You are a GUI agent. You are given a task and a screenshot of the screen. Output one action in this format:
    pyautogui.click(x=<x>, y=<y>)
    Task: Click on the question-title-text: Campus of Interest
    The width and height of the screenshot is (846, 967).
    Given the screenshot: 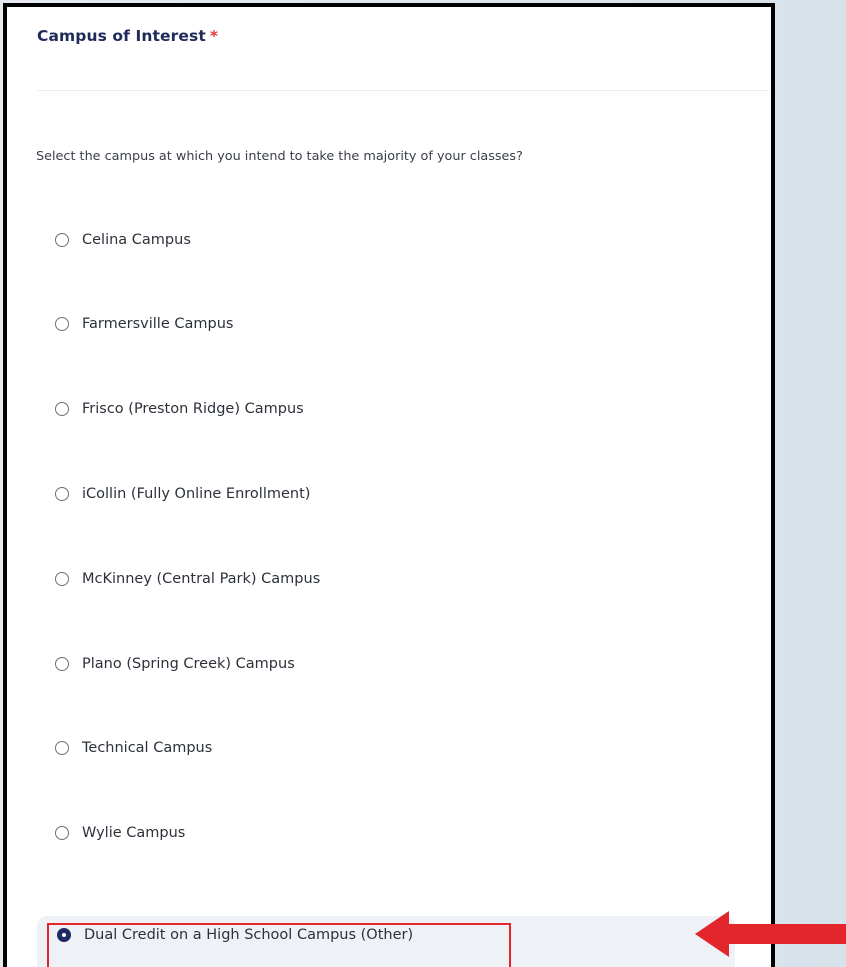 What is the action you would take?
    pyautogui.click(x=121, y=36)
    